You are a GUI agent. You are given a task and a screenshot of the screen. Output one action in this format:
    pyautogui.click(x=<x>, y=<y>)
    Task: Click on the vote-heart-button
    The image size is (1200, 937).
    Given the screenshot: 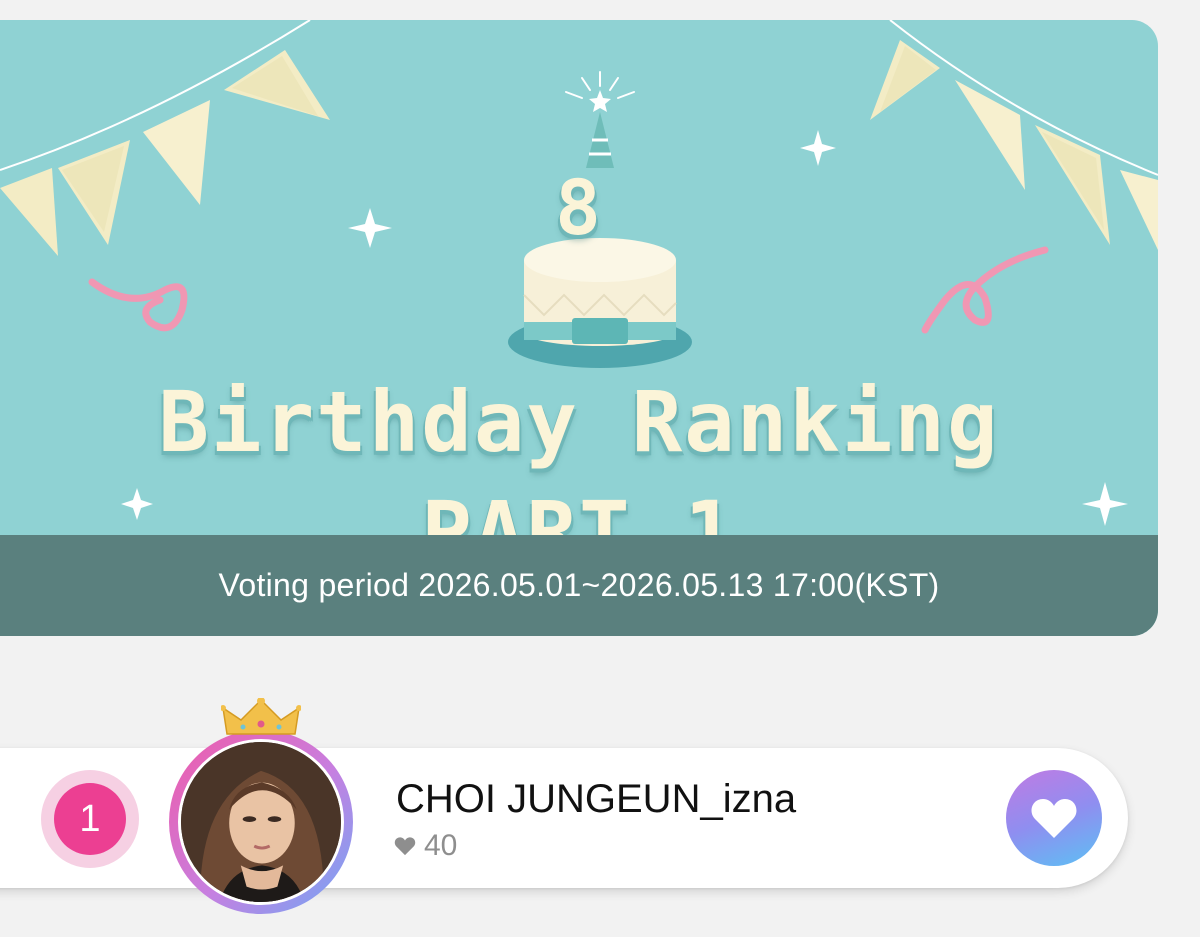 What is the action you would take?
    pyautogui.click(x=1054, y=818)
    